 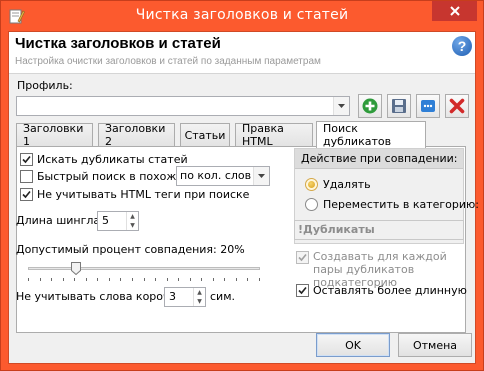 I want to click on tab-duplicate-search: Поиск дубликатов, so click(x=371, y=134).